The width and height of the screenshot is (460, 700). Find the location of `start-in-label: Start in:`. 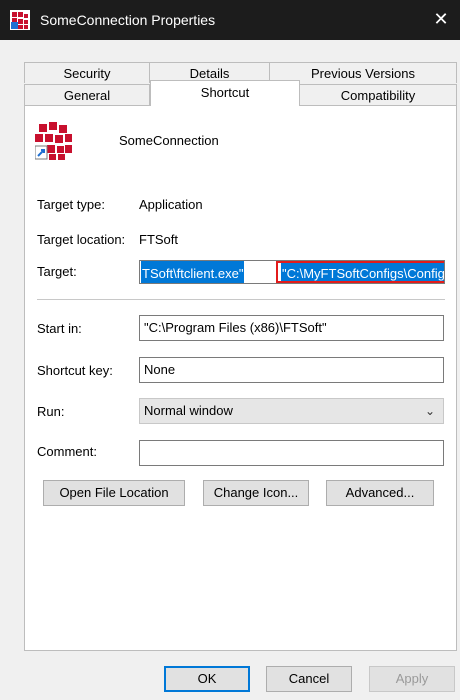

start-in-label: Start in: is located at coordinates (59, 328).